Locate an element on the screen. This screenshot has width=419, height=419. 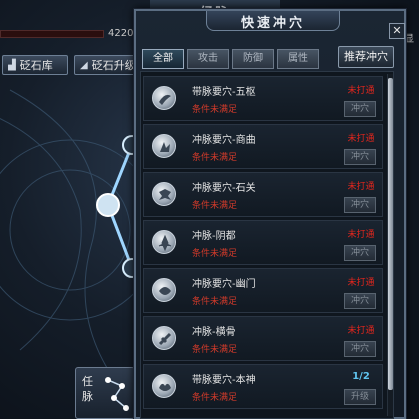
tab-defense: 防御 is located at coordinates (253, 59).